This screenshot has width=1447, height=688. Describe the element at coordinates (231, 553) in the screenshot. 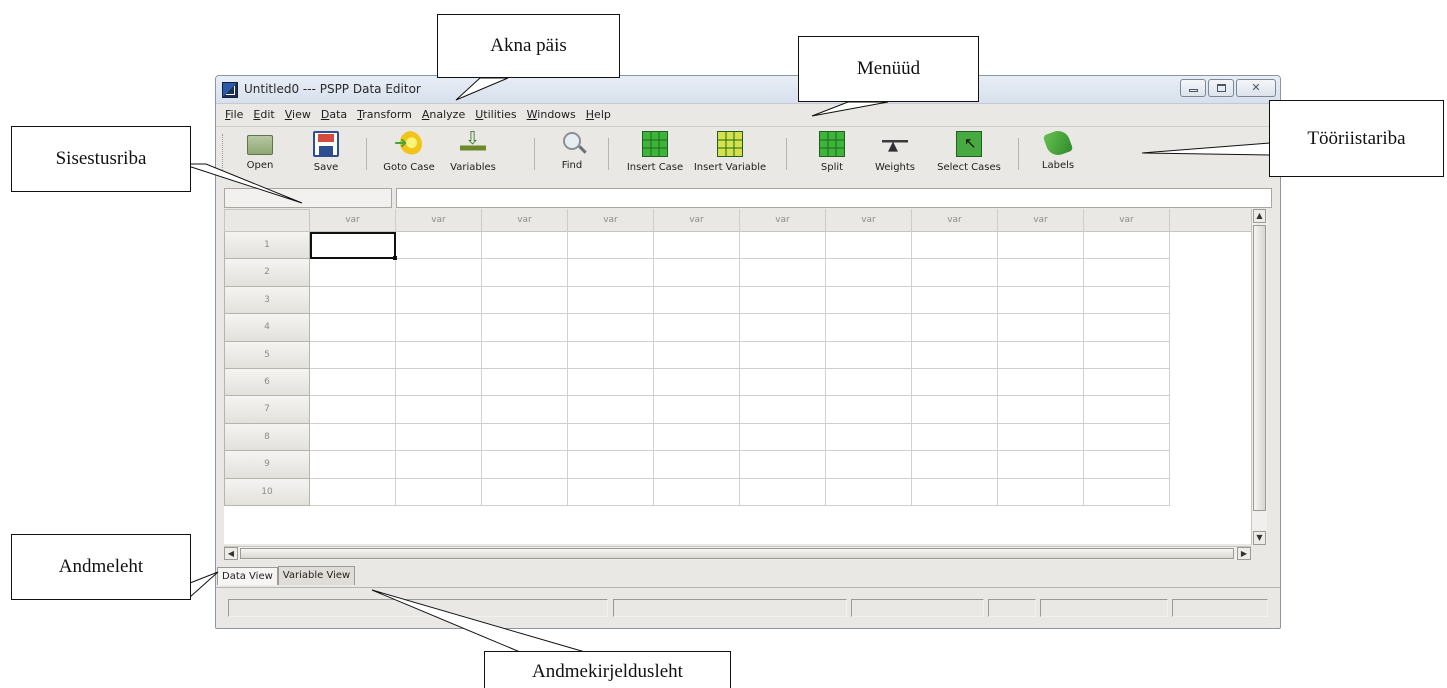

I see `scroll-left-icon: ◀` at that location.